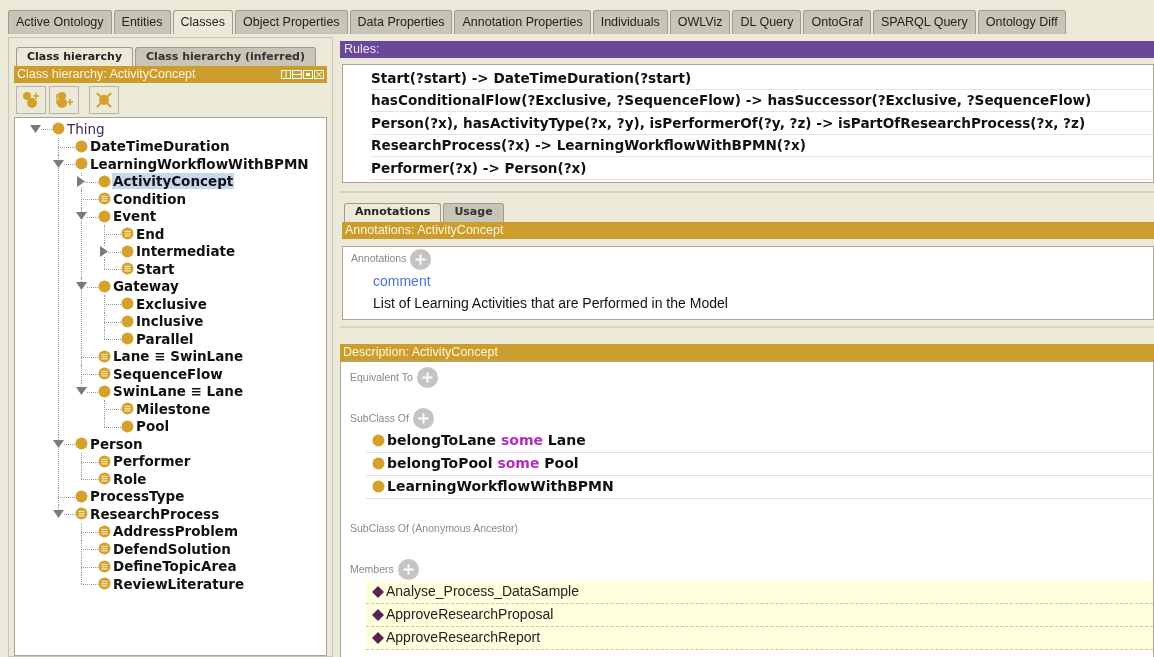 Image resolution: width=1154 pixels, height=657 pixels. I want to click on tree-item: Person, so click(116, 443).